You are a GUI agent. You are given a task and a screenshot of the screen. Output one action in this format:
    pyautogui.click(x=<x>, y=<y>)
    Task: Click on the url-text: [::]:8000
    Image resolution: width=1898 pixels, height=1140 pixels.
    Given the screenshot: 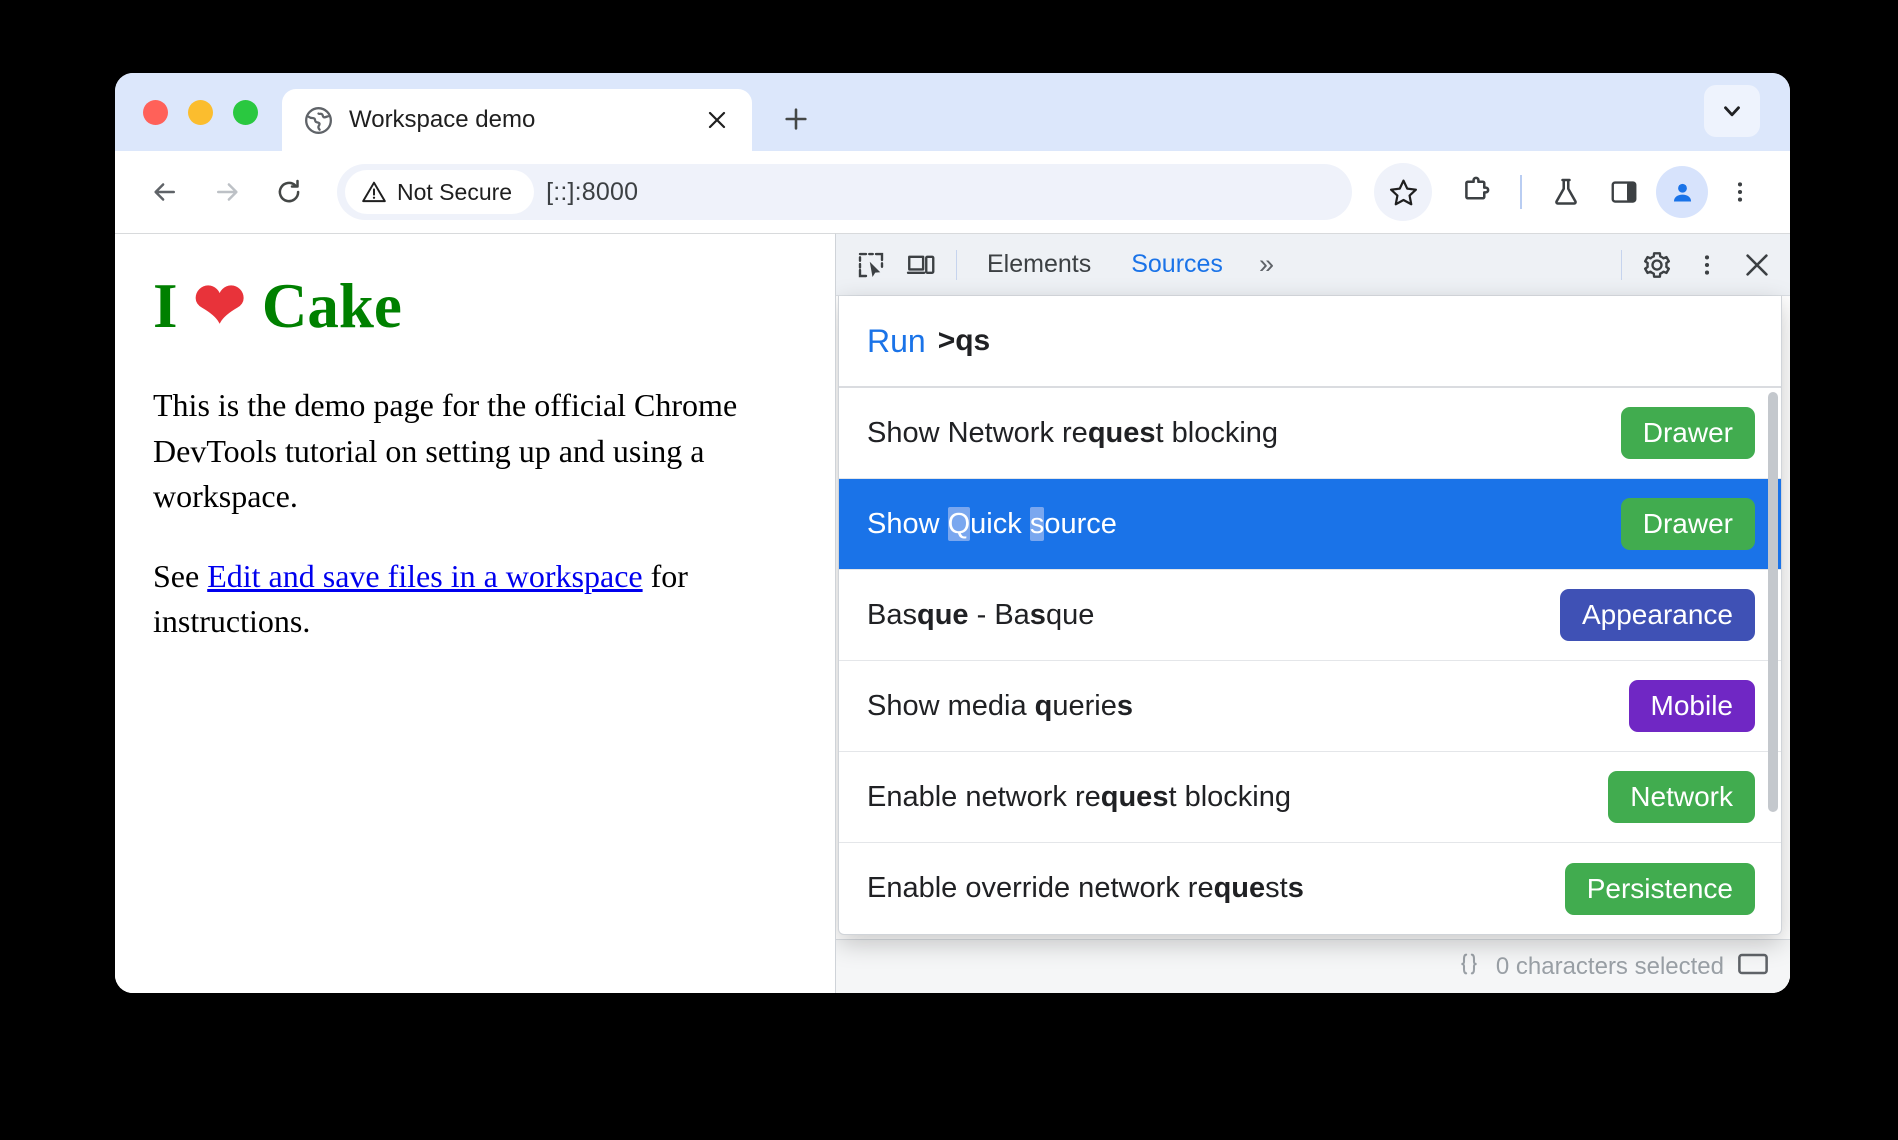 What is the action you would take?
    pyautogui.click(x=592, y=192)
    